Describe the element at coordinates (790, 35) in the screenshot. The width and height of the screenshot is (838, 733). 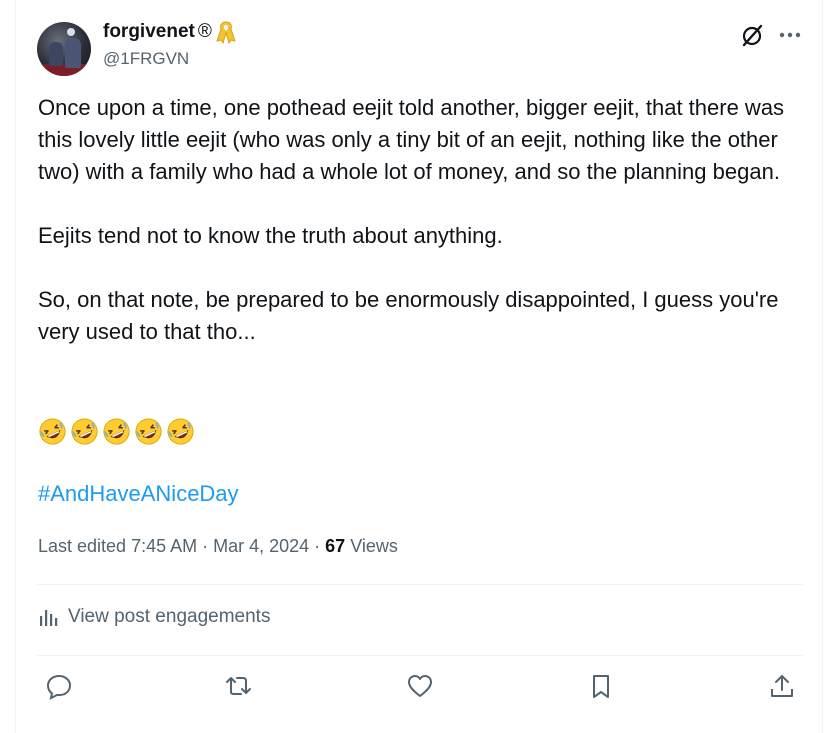
I see `more-dots-icon` at that location.